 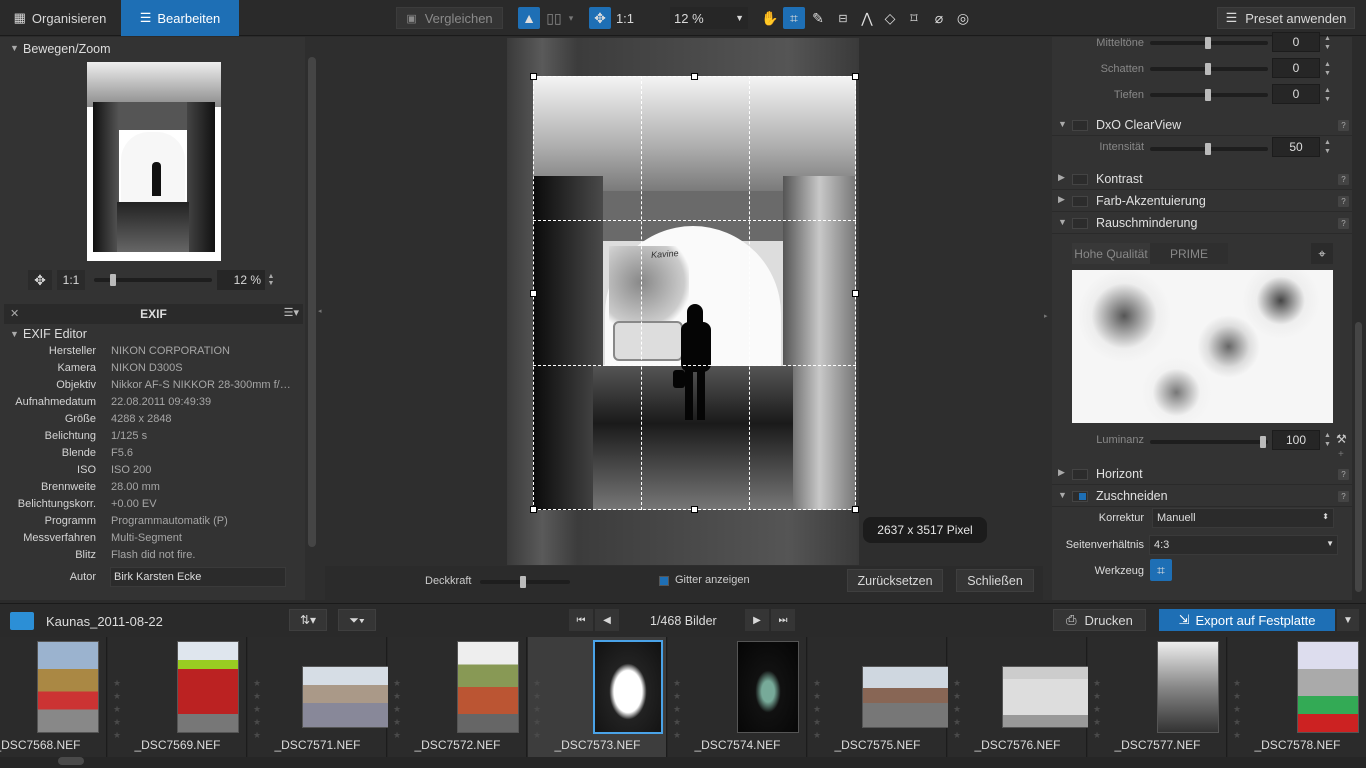 I want to click on luminance-slider, so click(x=1209, y=442).